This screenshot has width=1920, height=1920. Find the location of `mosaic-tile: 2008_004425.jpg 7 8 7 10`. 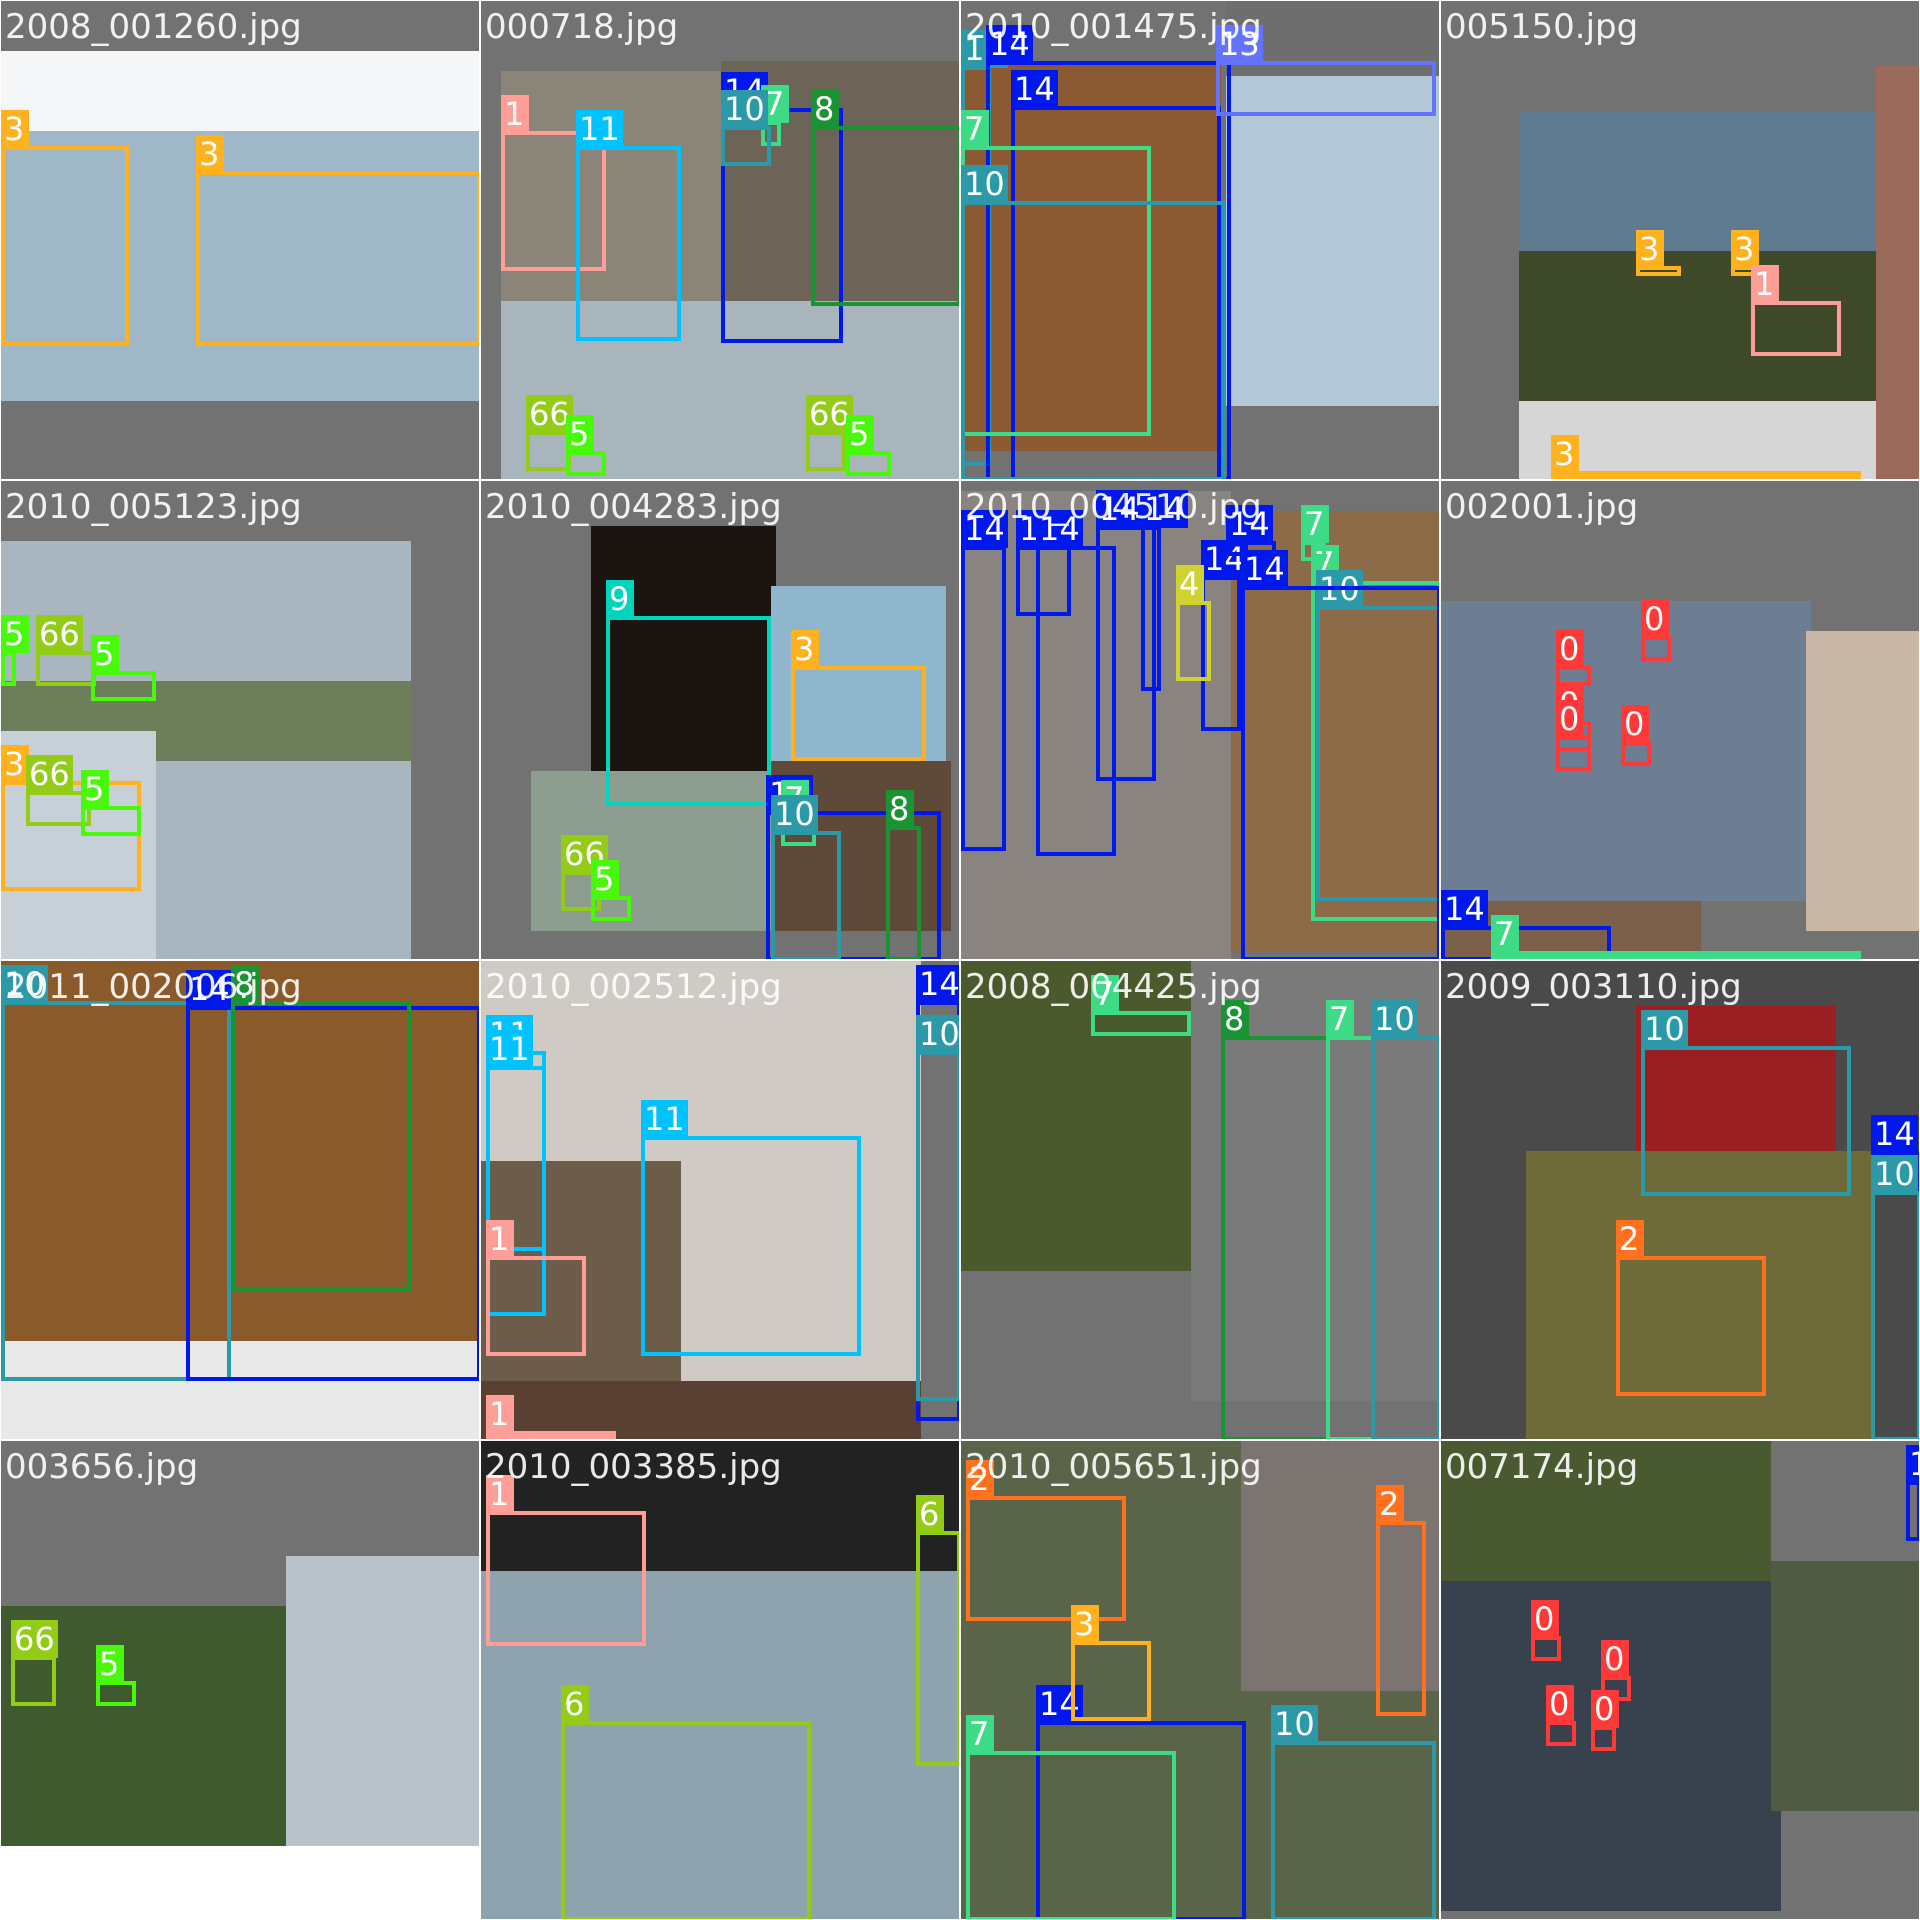

mosaic-tile: 2008_004425.jpg 7 8 7 10 is located at coordinates (1200, 1200).